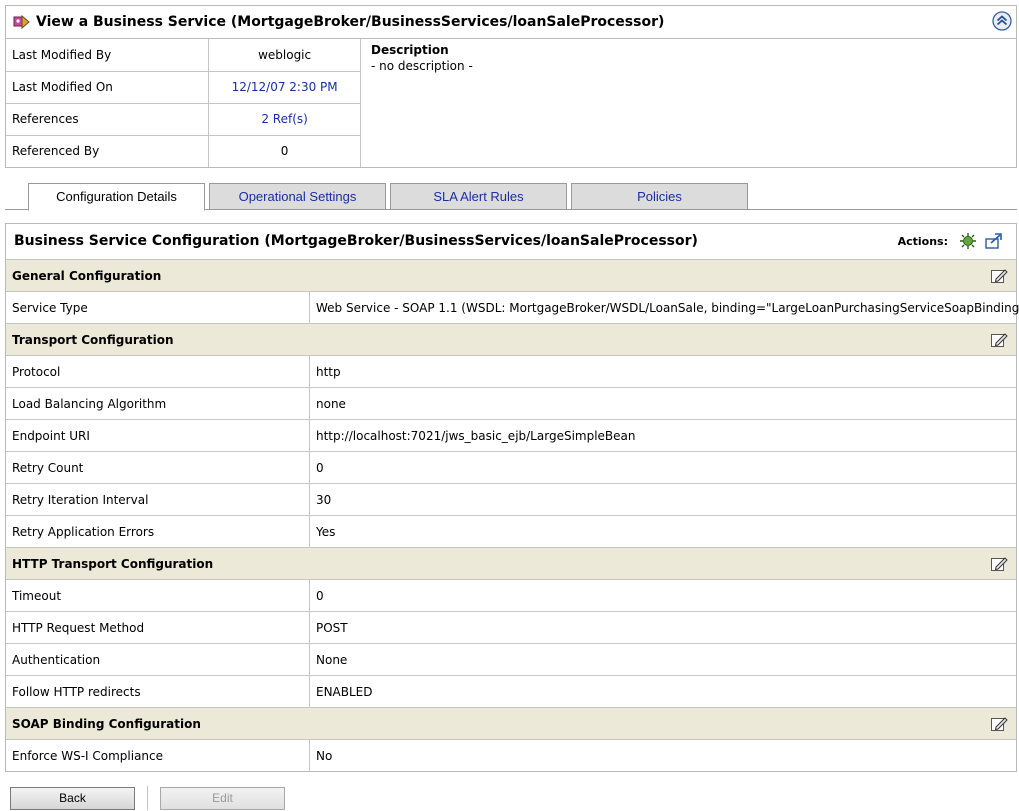 The image size is (1019, 811). Describe the element at coordinates (511, 564) in the screenshot. I see `section-http-transport-configuration: HTTP Transport Configuration` at that location.